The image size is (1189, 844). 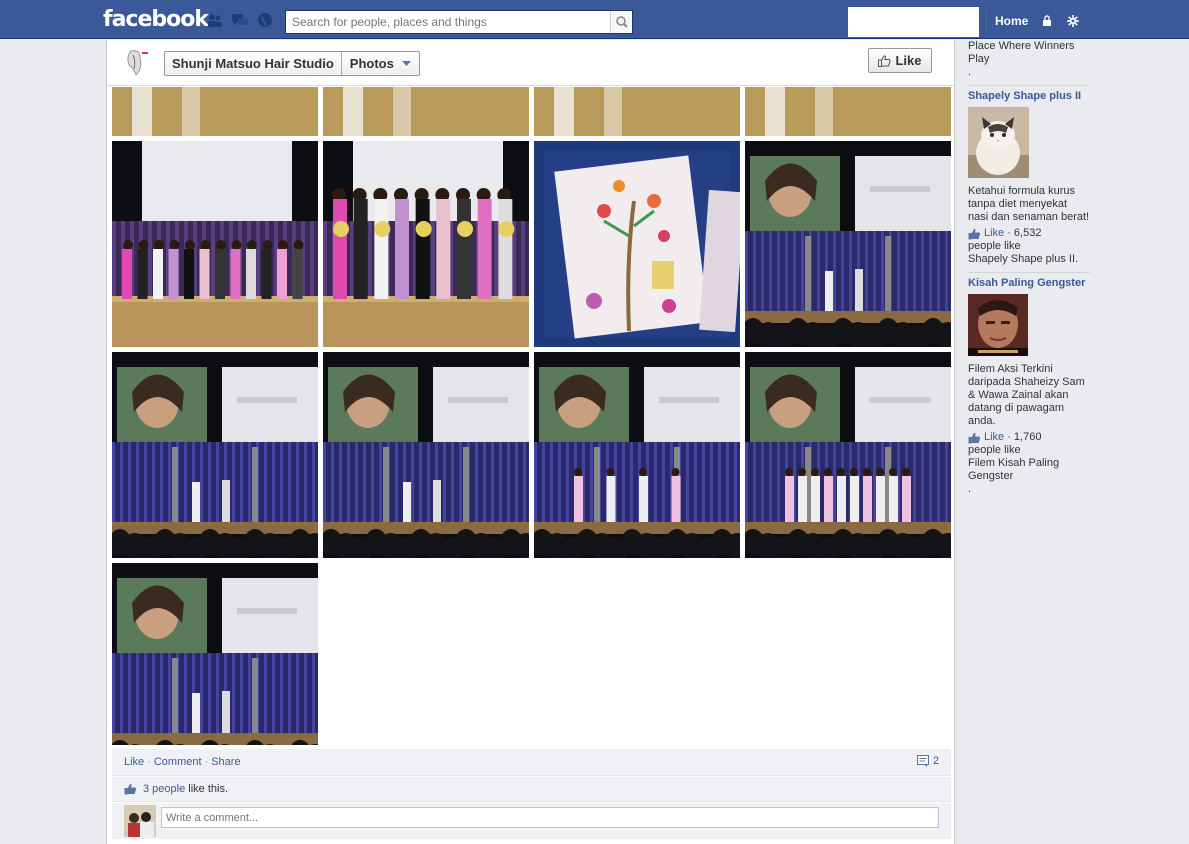 I want to click on ad-trailing: ., so click(x=970, y=489).